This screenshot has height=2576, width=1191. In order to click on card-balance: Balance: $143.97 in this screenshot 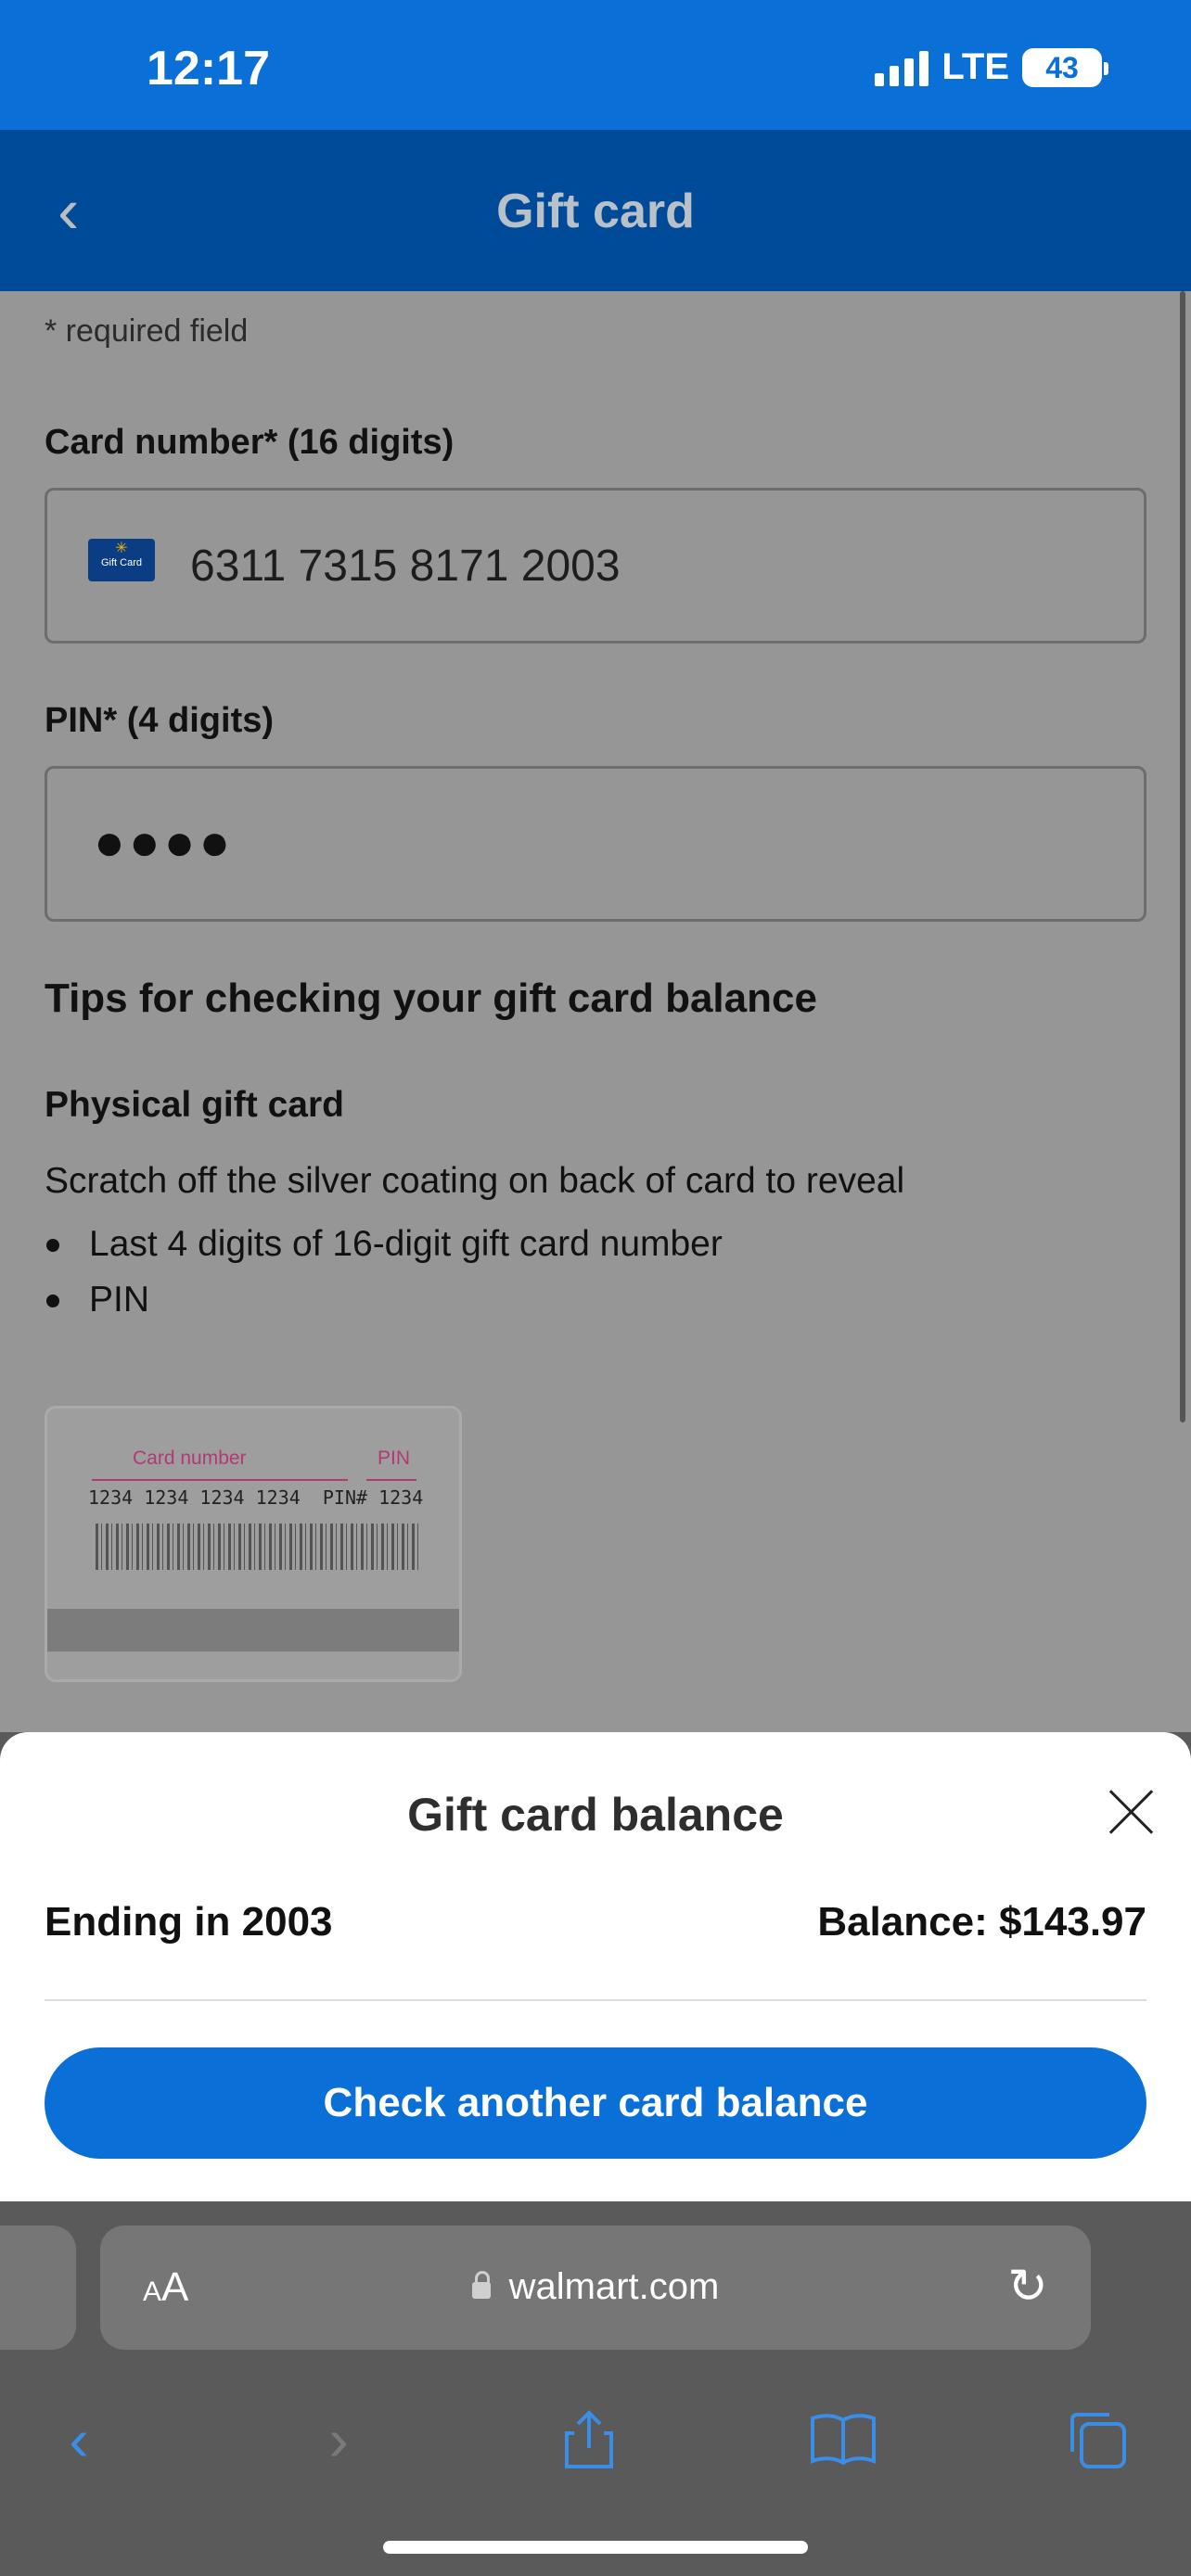, I will do `click(981, 1922)`.